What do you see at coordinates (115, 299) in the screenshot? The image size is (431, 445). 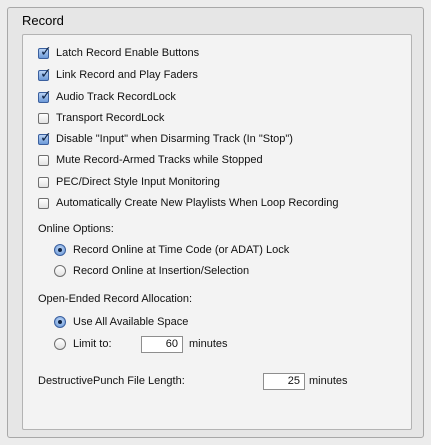 I see `open-ended-allocation-label: Open-Ended Record Allocation:` at bounding box center [115, 299].